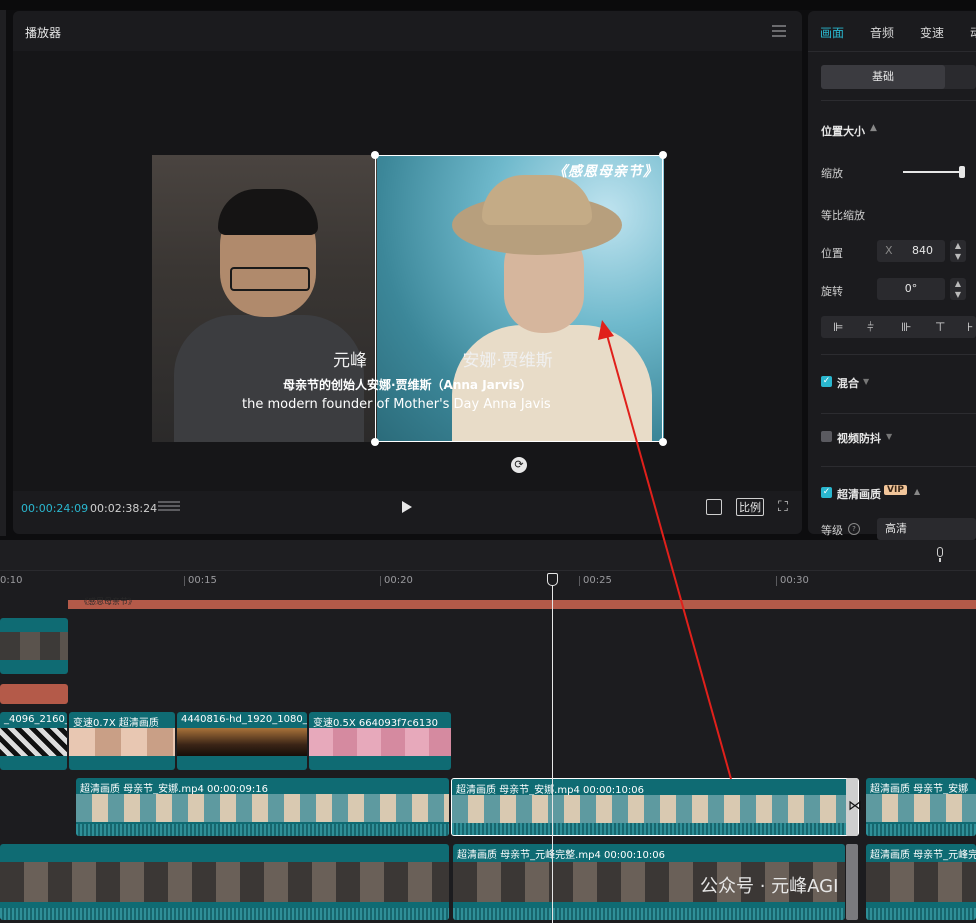  What do you see at coordinates (34, 694) in the screenshot?
I see `overlay-text-clip` at bounding box center [34, 694].